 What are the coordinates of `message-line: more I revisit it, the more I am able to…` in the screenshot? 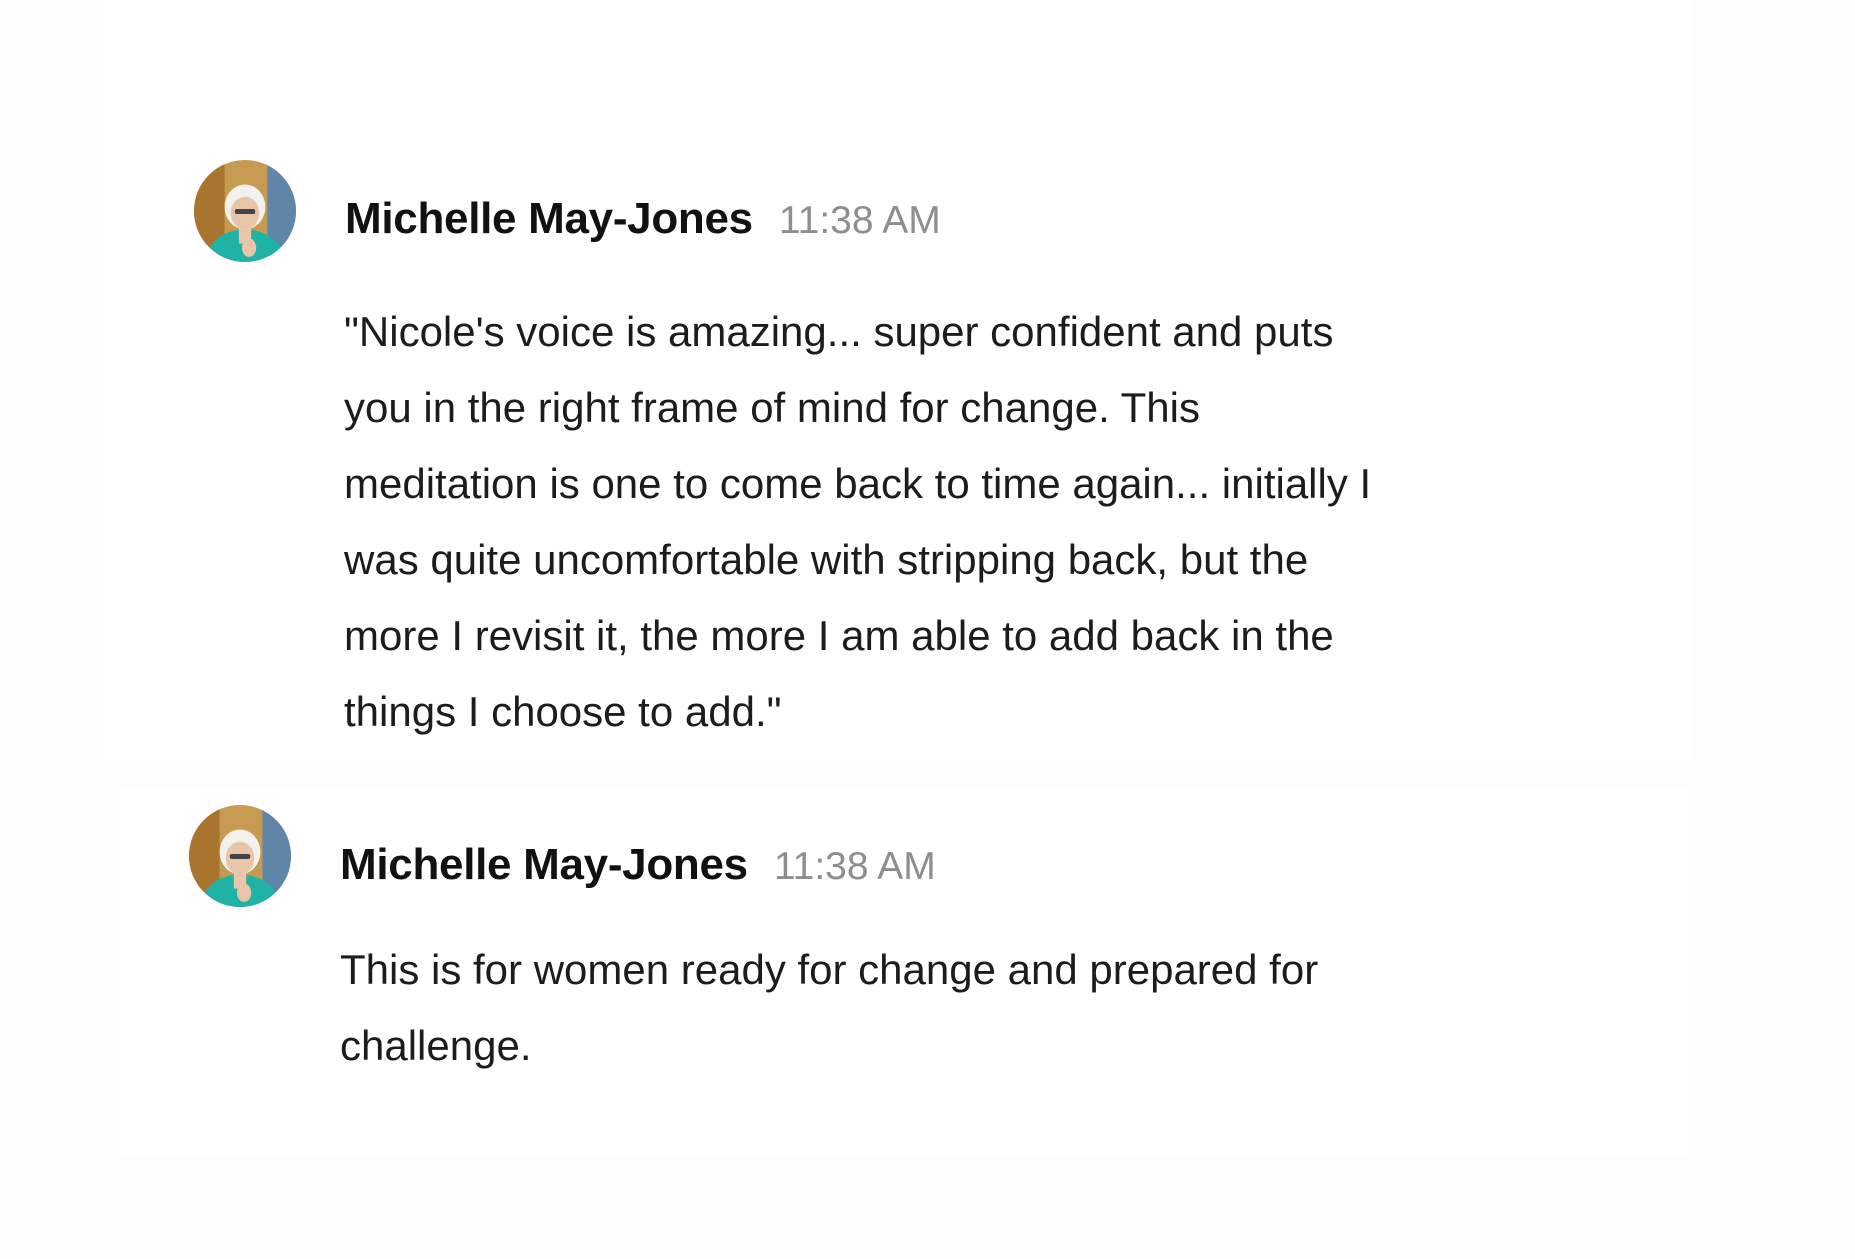 It's located at (839, 635).